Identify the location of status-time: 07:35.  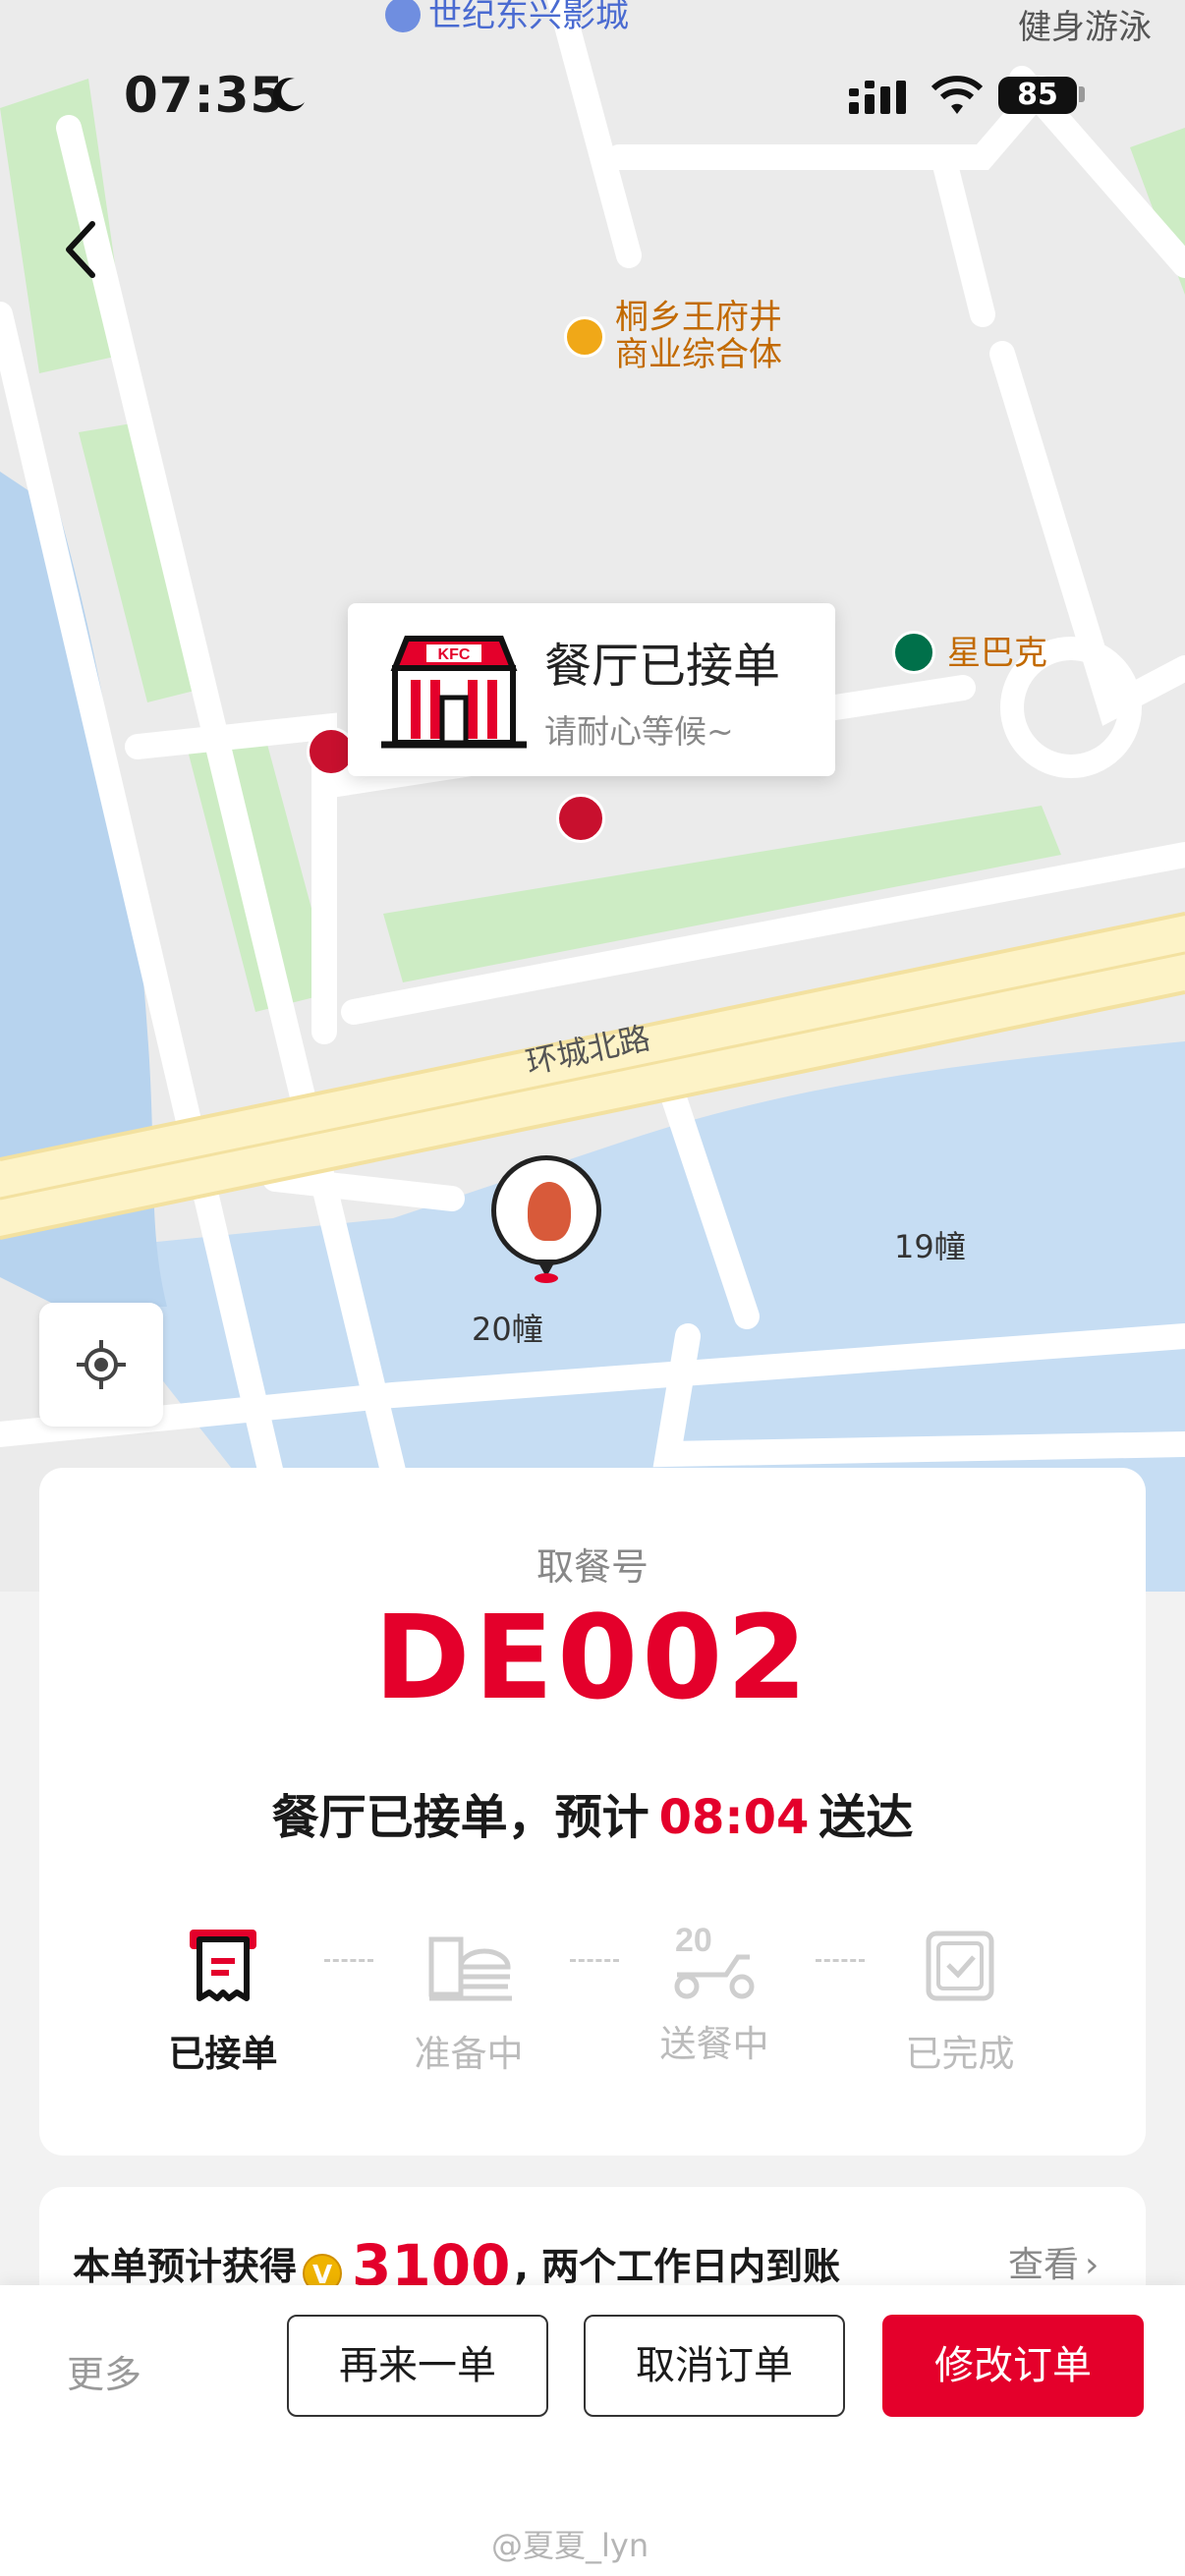
(205, 95).